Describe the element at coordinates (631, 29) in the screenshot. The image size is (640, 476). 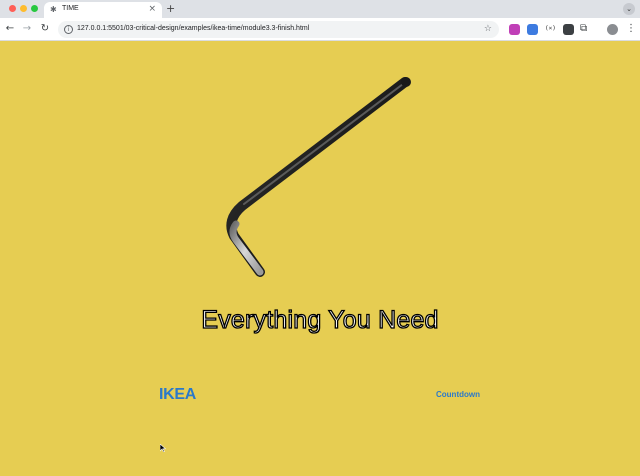
I see `browser-menu-icon: ⋮` at that location.